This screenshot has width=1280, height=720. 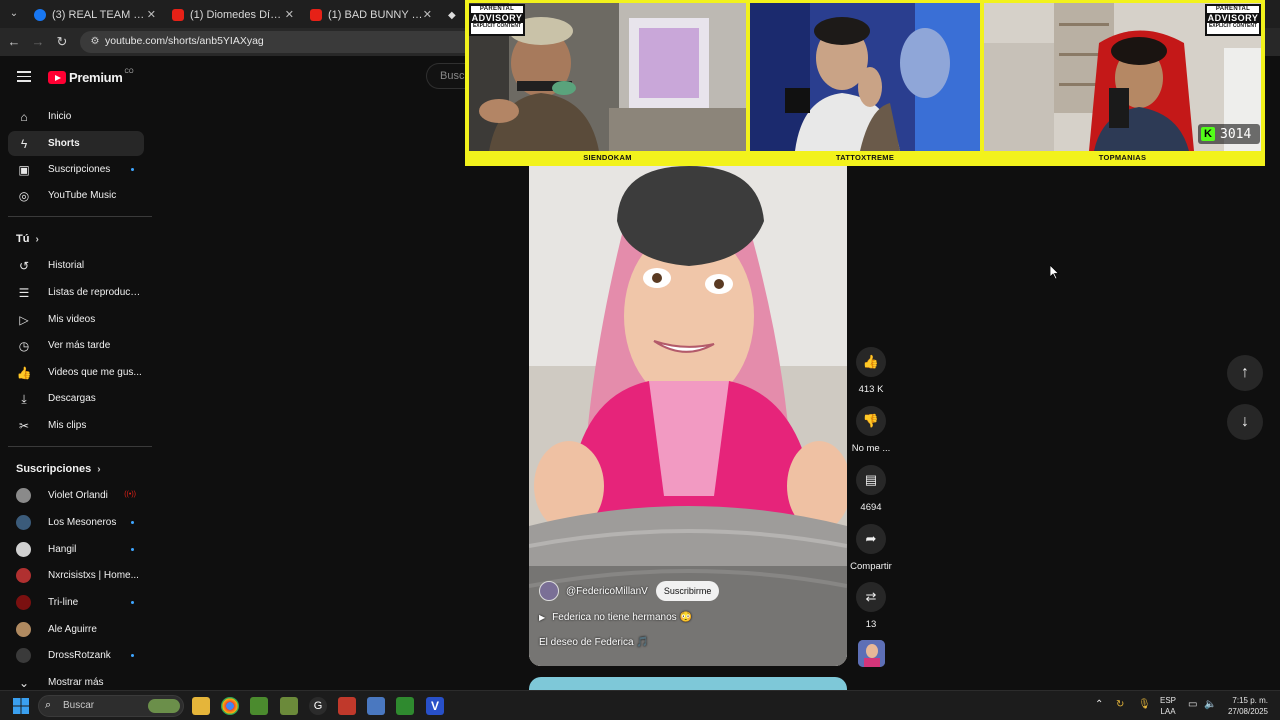 I want to click on back-icon: ←, so click(x=14, y=42).